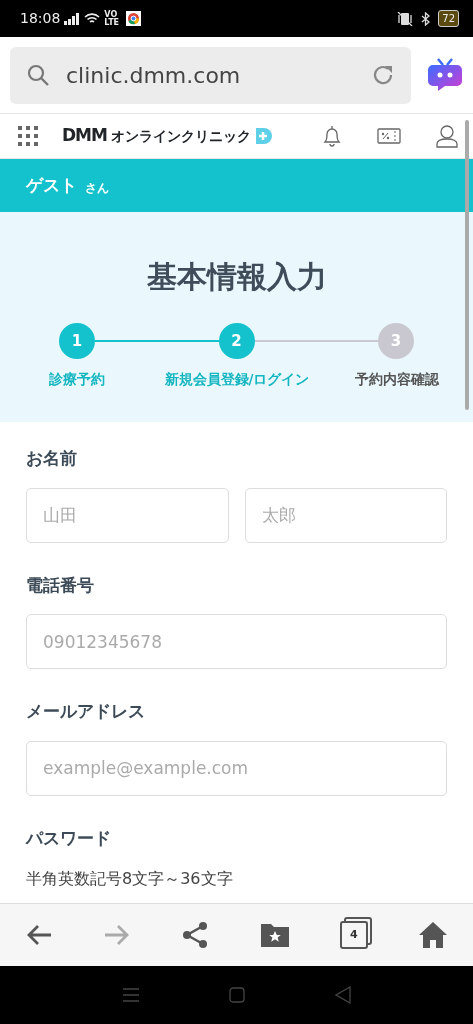  What do you see at coordinates (445, 75) in the screenshot?
I see `robot-icon` at bounding box center [445, 75].